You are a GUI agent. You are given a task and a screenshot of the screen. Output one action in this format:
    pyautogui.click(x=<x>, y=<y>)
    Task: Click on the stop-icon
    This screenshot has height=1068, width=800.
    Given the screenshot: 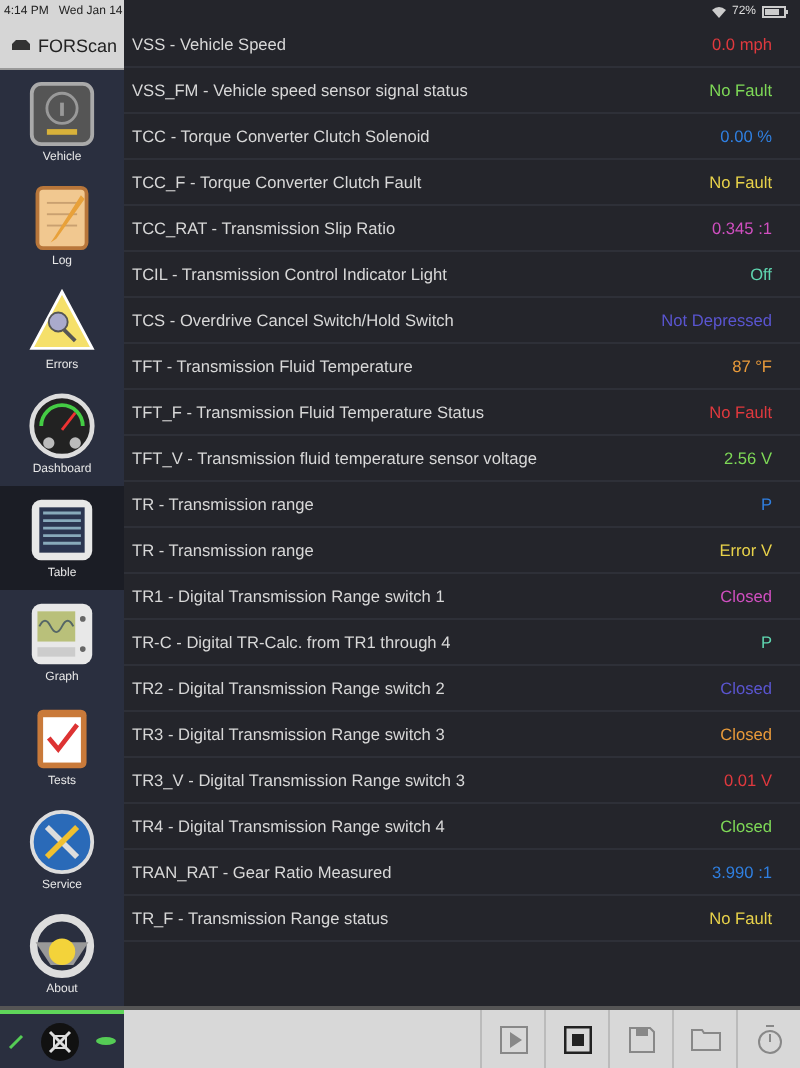 What is the action you would take?
    pyautogui.click(x=577, y=1039)
    